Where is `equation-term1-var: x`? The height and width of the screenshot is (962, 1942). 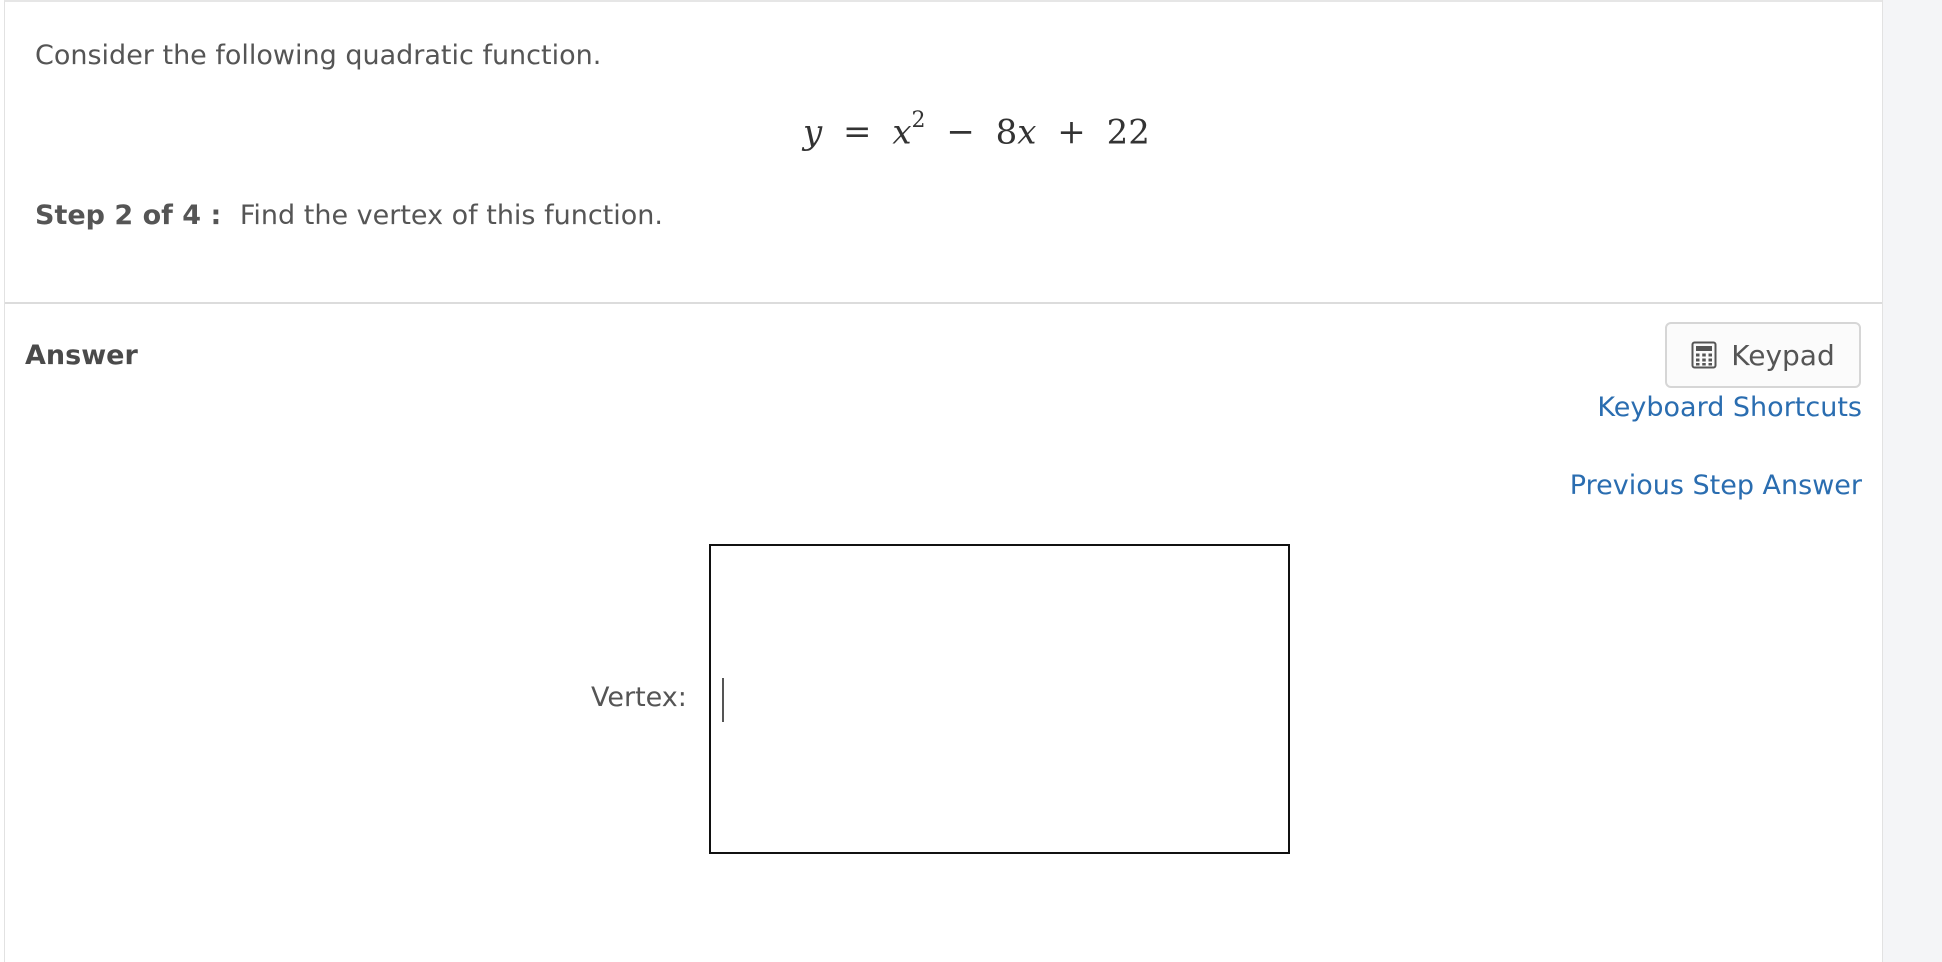 equation-term1-var: x is located at coordinates (902, 132).